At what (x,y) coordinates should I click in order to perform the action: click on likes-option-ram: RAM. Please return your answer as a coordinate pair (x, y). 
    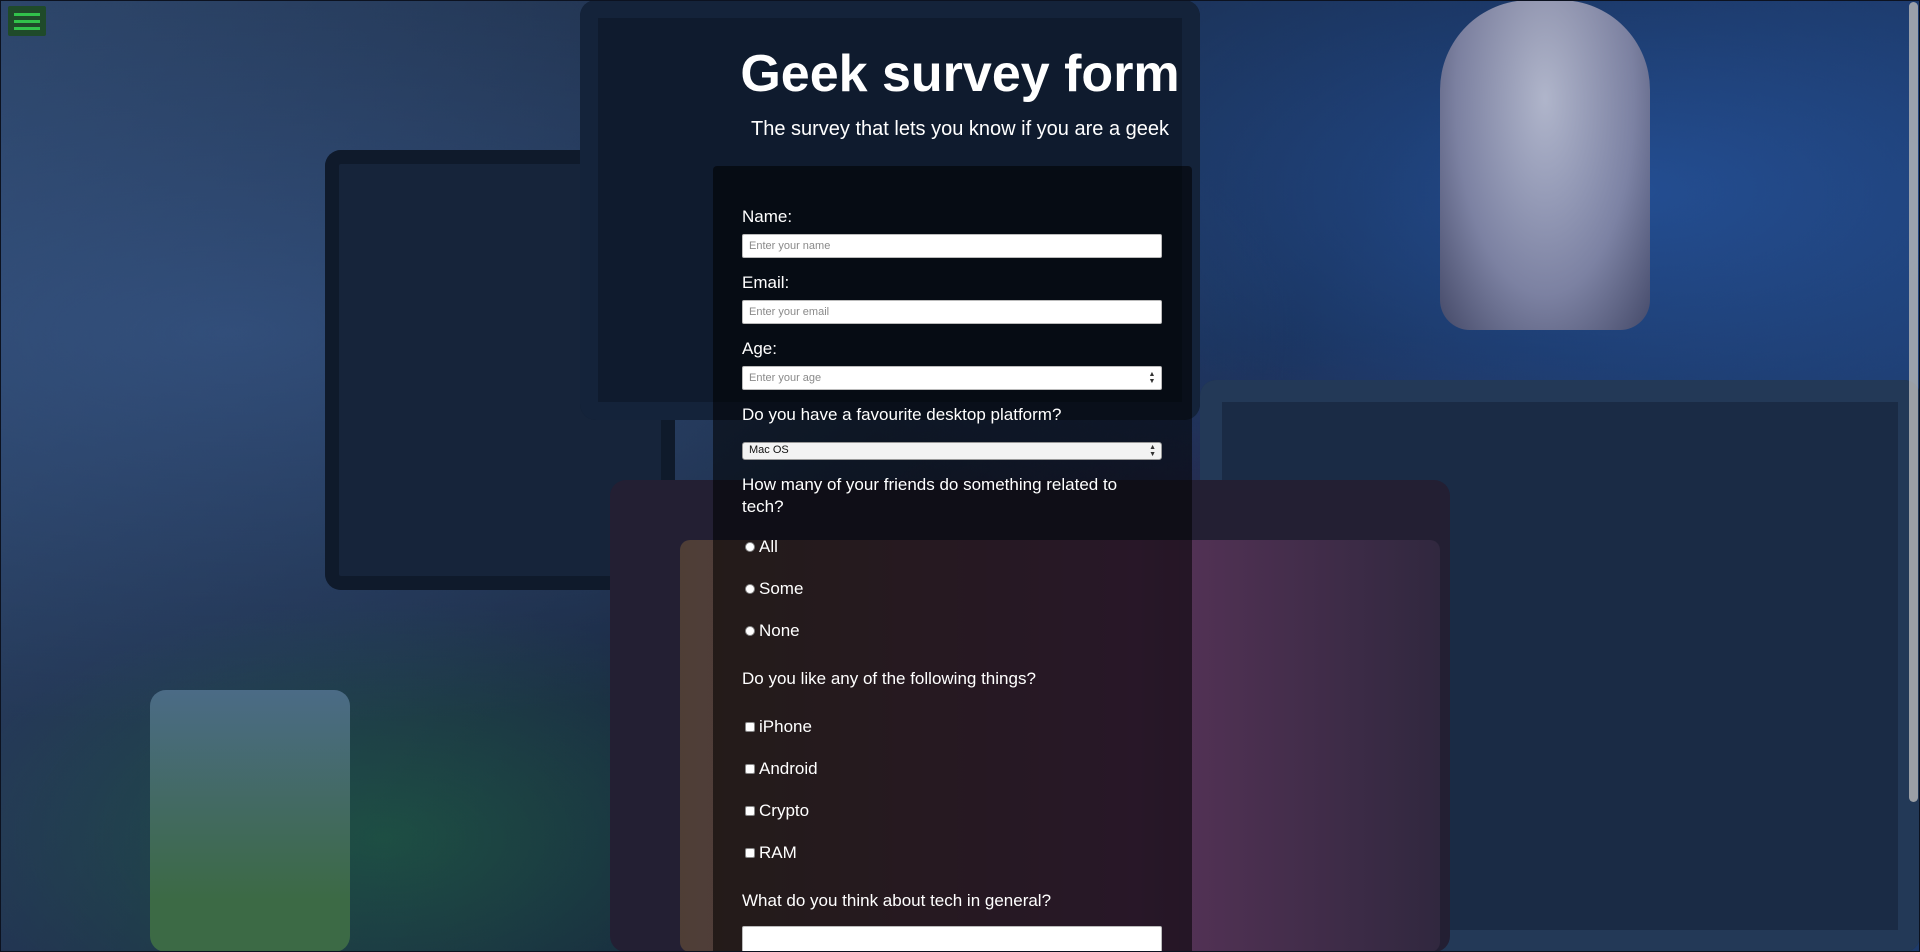
    Looking at the image, I should click on (952, 853).